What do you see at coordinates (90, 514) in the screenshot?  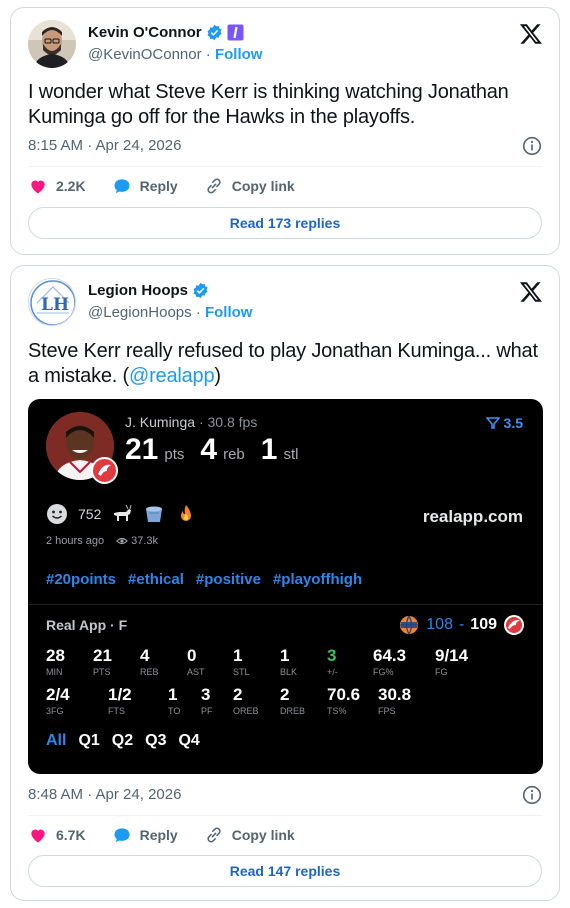 I see `reaction-count: 752` at bounding box center [90, 514].